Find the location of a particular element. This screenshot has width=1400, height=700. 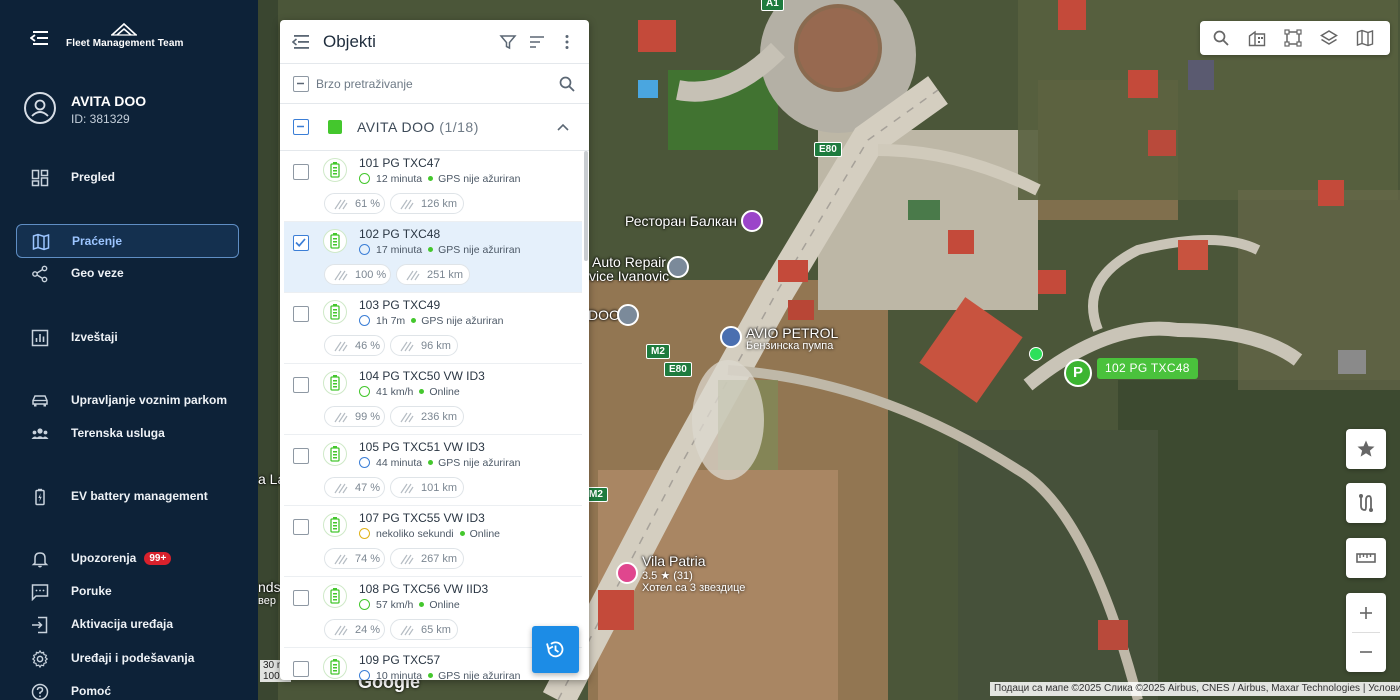

chevron-up-icon is located at coordinates (563, 127).